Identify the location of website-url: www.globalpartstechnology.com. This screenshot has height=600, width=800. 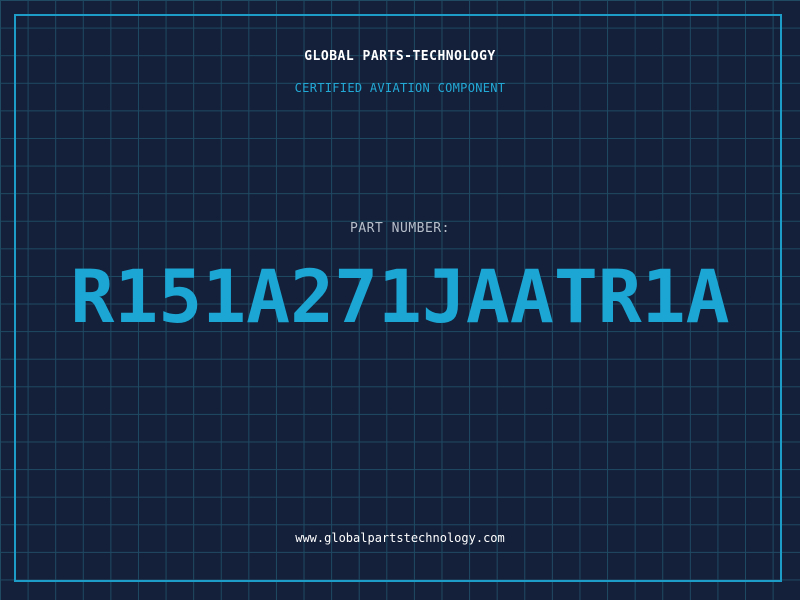
(400, 538).